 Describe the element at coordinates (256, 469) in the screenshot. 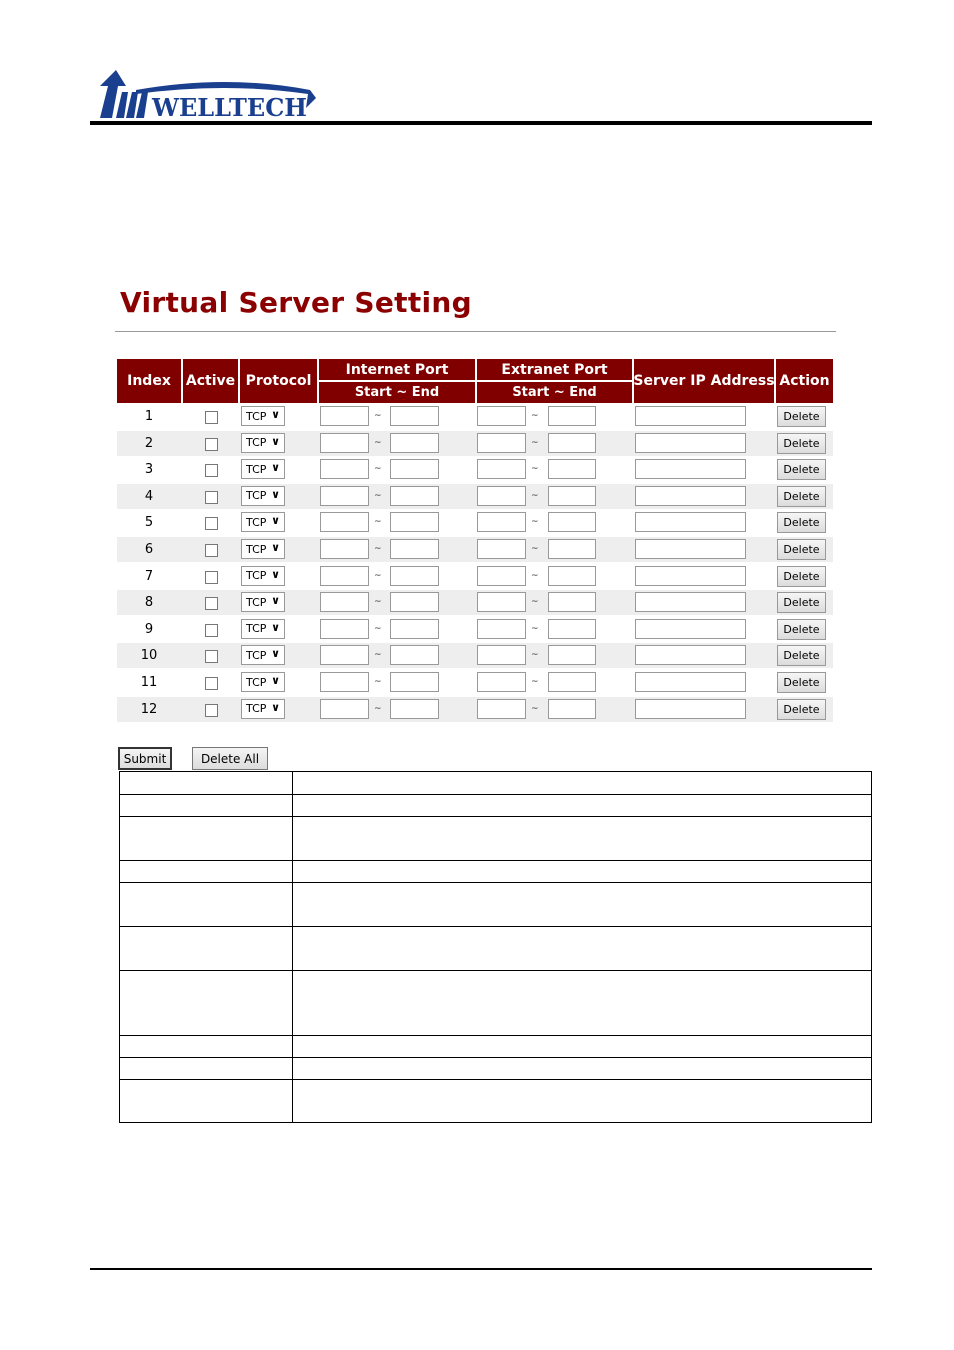

I see `protocol-value: TCP` at that location.